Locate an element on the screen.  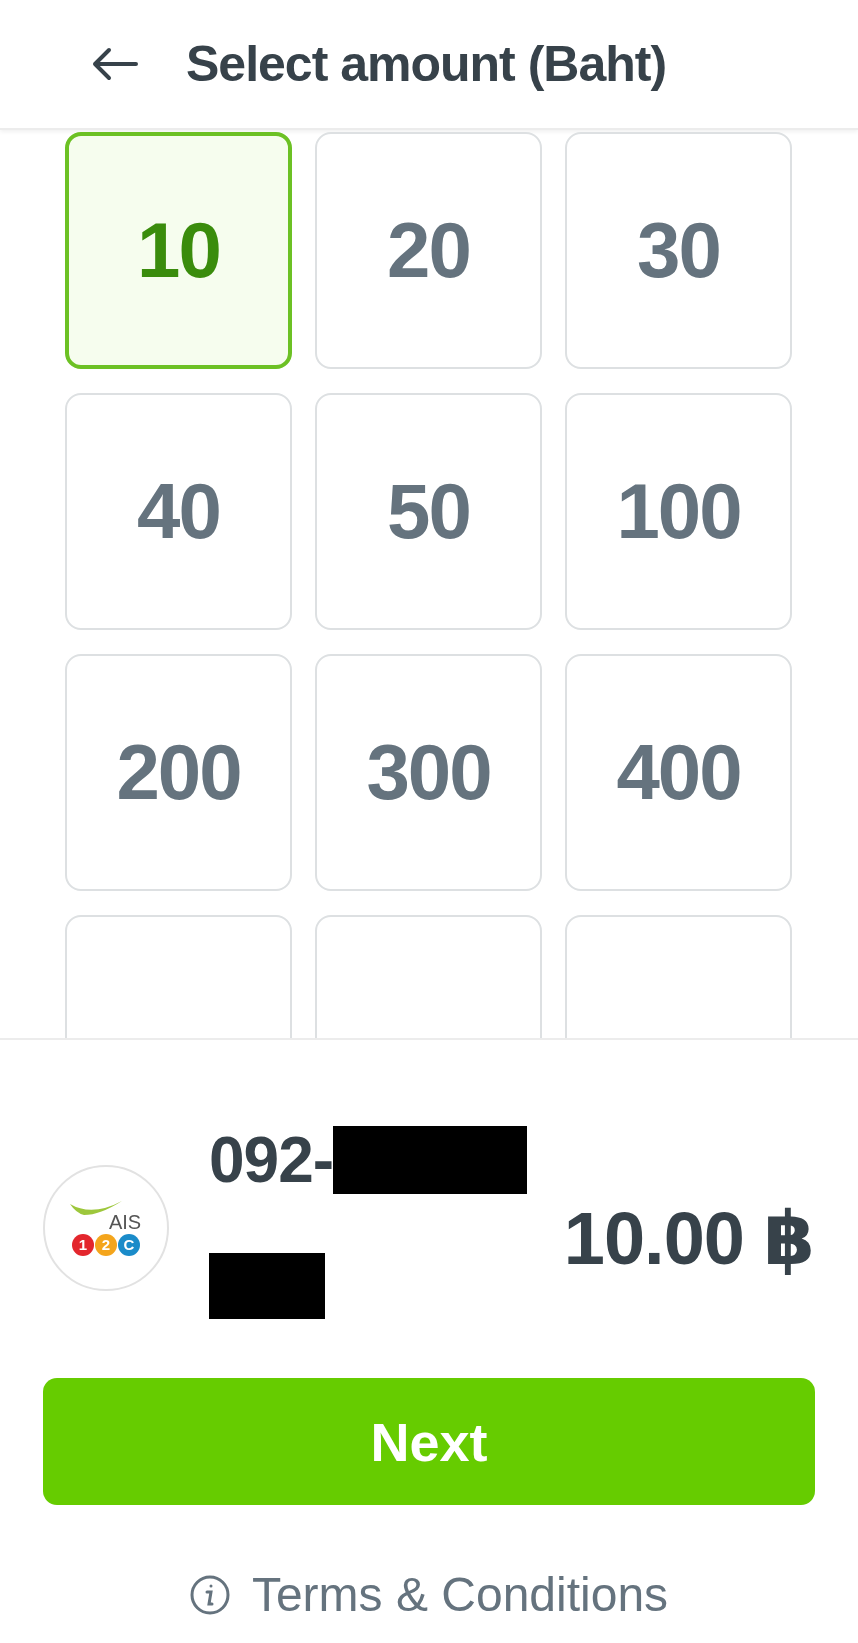
amount-option: 200 is located at coordinates (178, 772).